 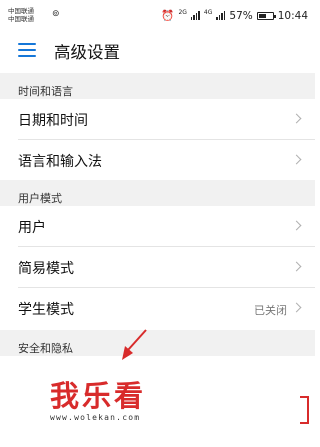 I want to click on status-indicators: ⏰ 2G 4G 57% 10:44, so click(x=234, y=15).